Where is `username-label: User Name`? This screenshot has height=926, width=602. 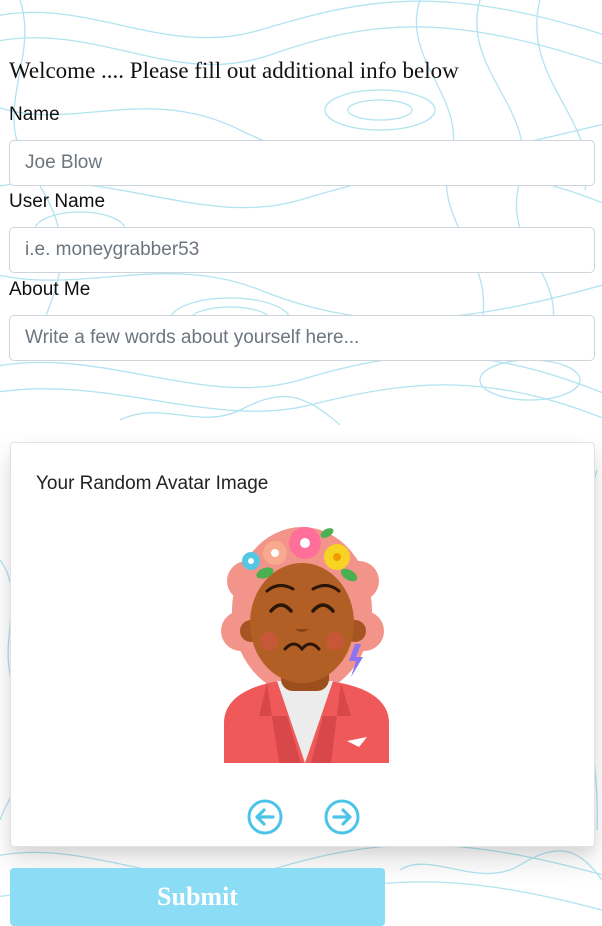 username-label: User Name is located at coordinates (57, 201).